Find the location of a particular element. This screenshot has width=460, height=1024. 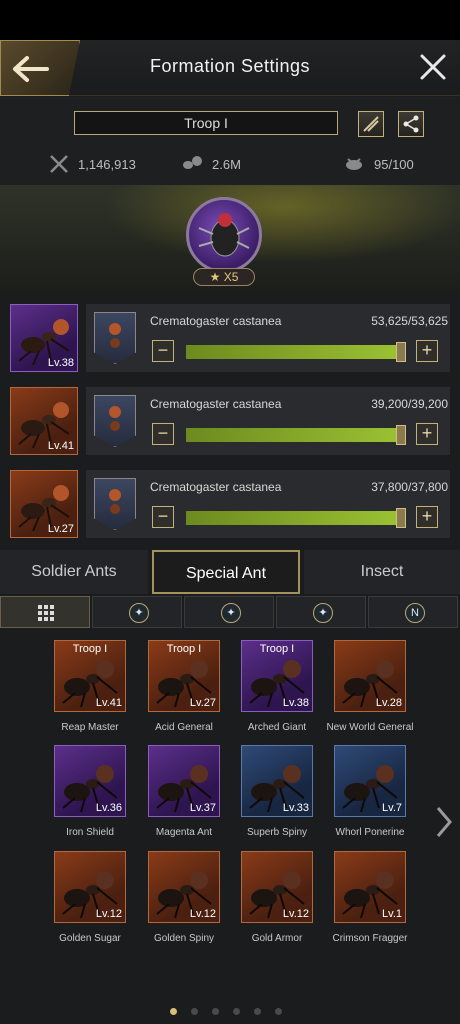

hero-insect-icon is located at coordinates (224, 235).